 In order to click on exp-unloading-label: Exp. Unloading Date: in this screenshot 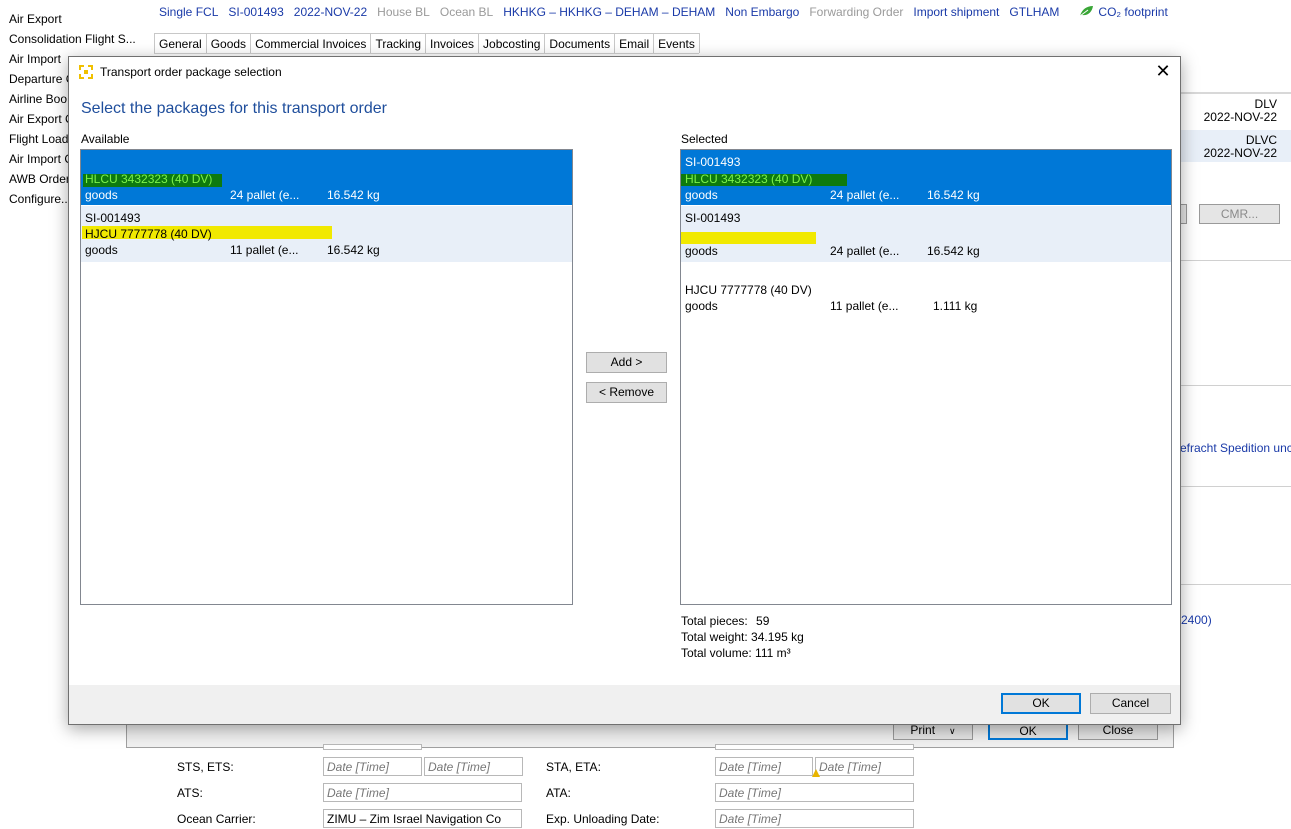, I will do `click(603, 819)`.